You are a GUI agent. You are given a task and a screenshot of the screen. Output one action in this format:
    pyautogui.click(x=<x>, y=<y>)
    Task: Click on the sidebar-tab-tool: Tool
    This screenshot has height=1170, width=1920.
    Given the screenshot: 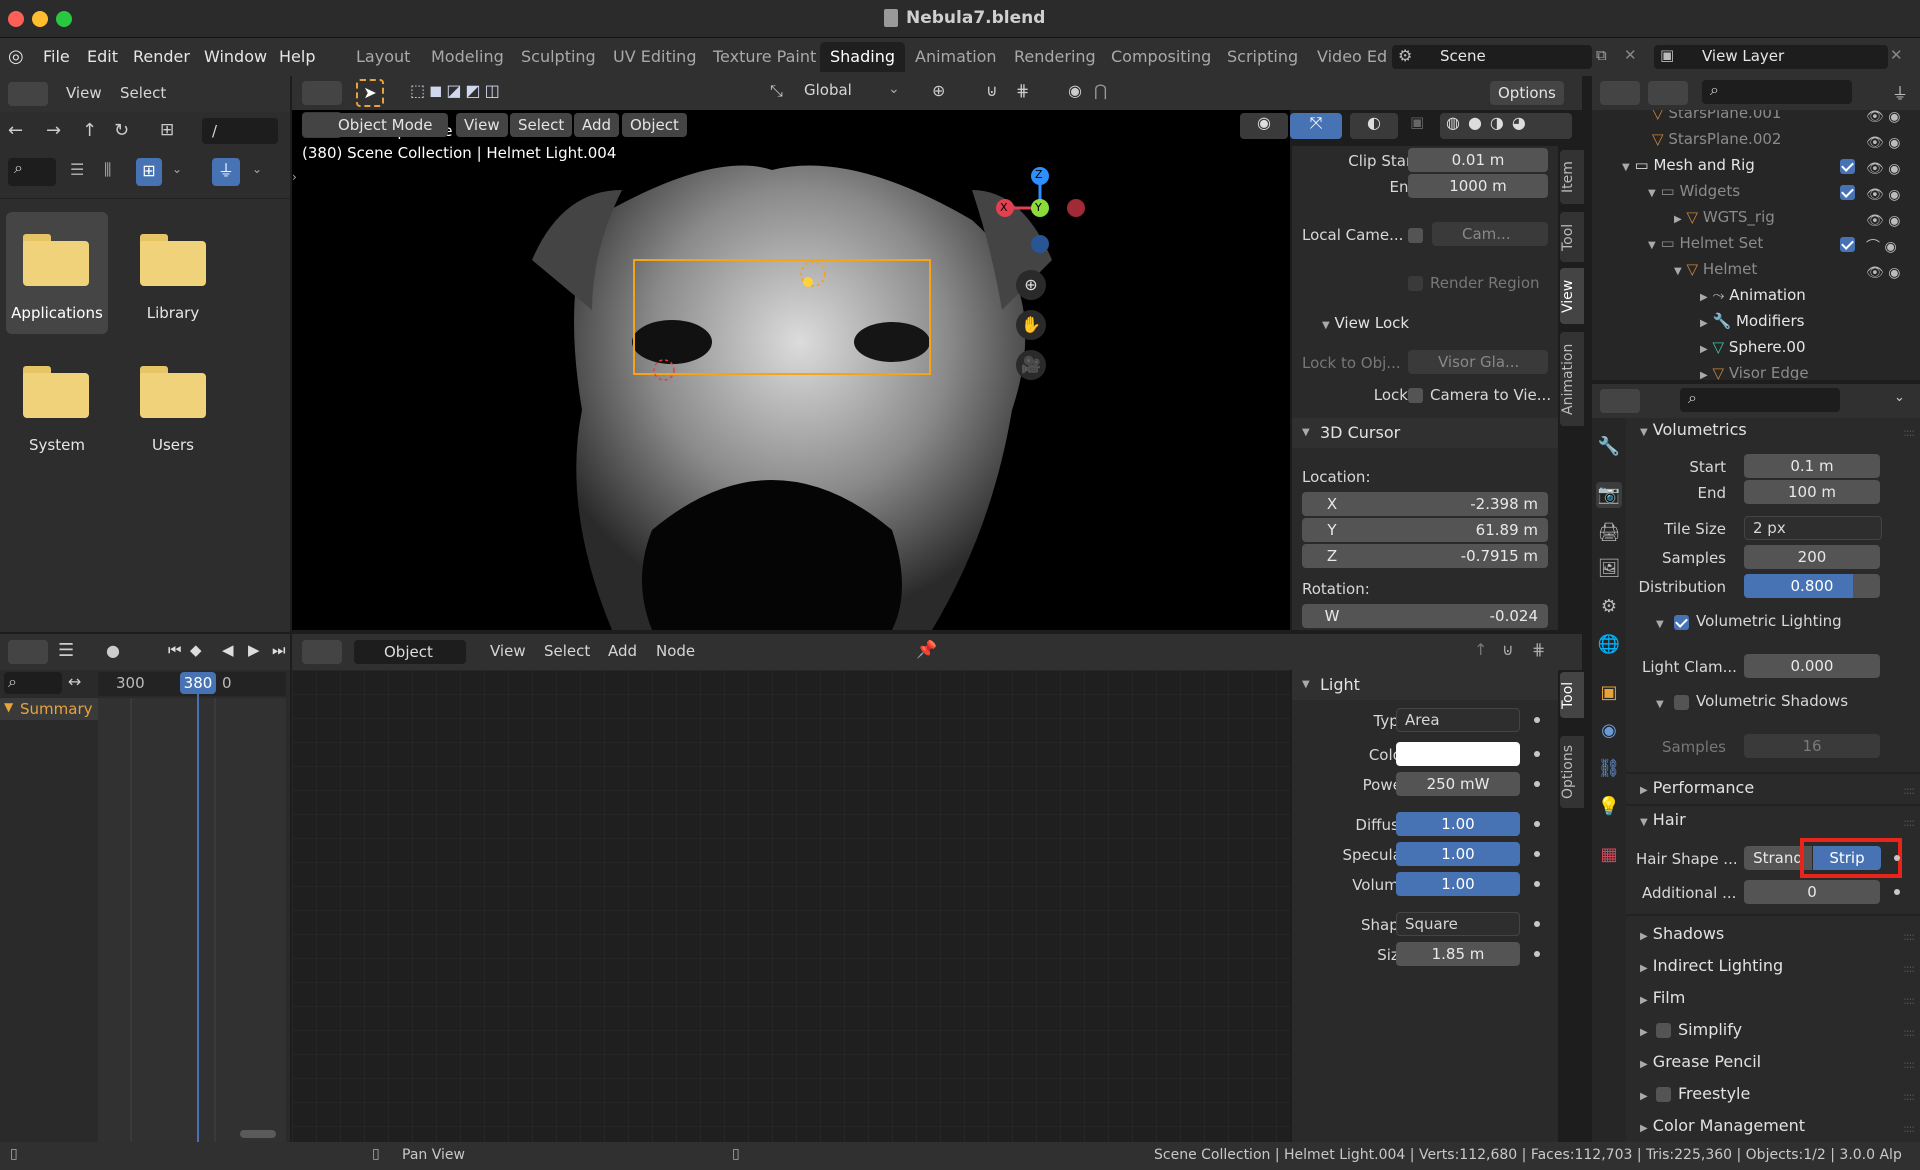 What is the action you would take?
    pyautogui.click(x=1572, y=237)
    